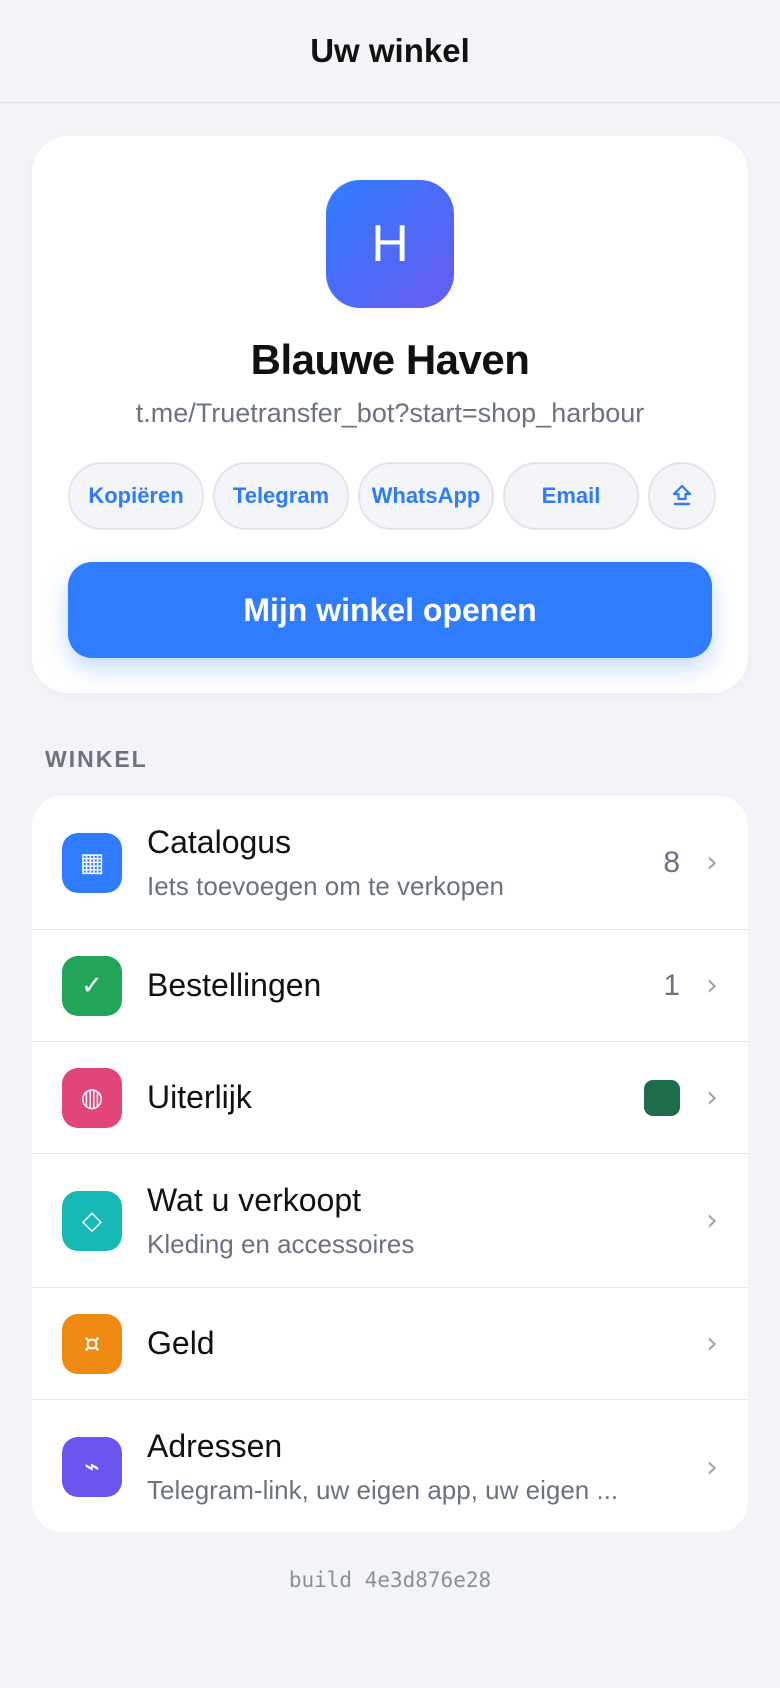 The height and width of the screenshot is (1688, 780). Describe the element at coordinates (390, 986) in the screenshot. I see `list-item-bestellingen: ✓ Bestellingen 1 ›` at that location.